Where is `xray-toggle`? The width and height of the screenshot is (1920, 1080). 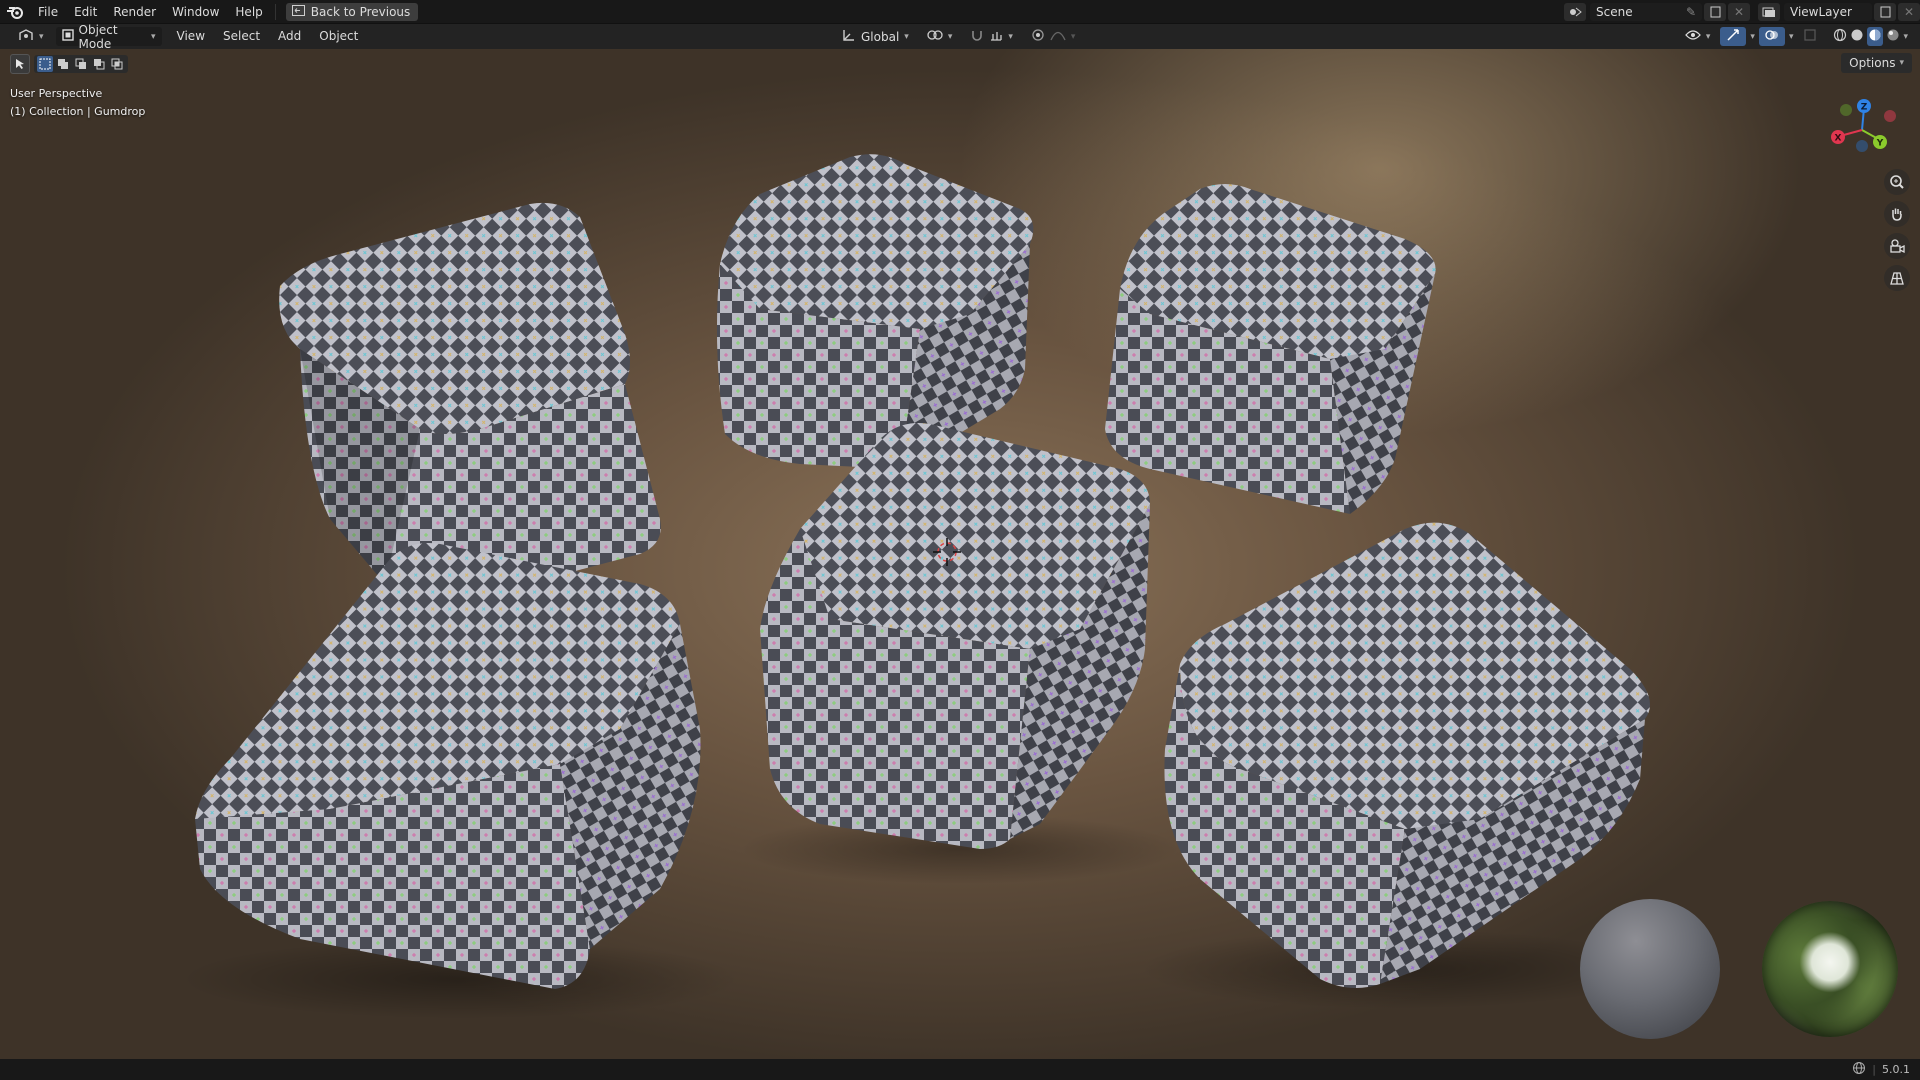
xray-toggle is located at coordinates (1810, 36).